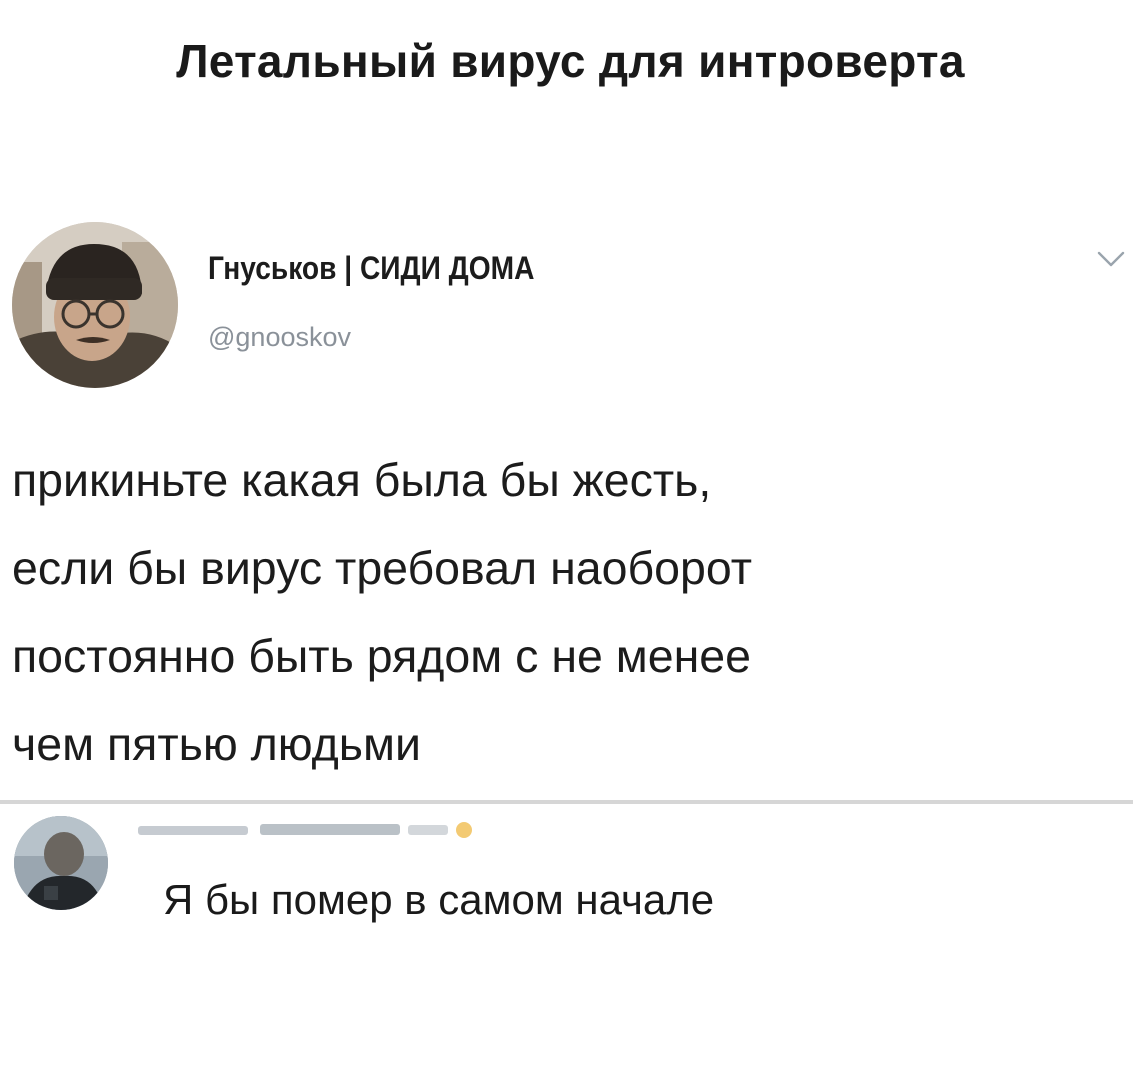  Describe the element at coordinates (305, 830) in the screenshot. I see `commenter-name-blurred` at that location.